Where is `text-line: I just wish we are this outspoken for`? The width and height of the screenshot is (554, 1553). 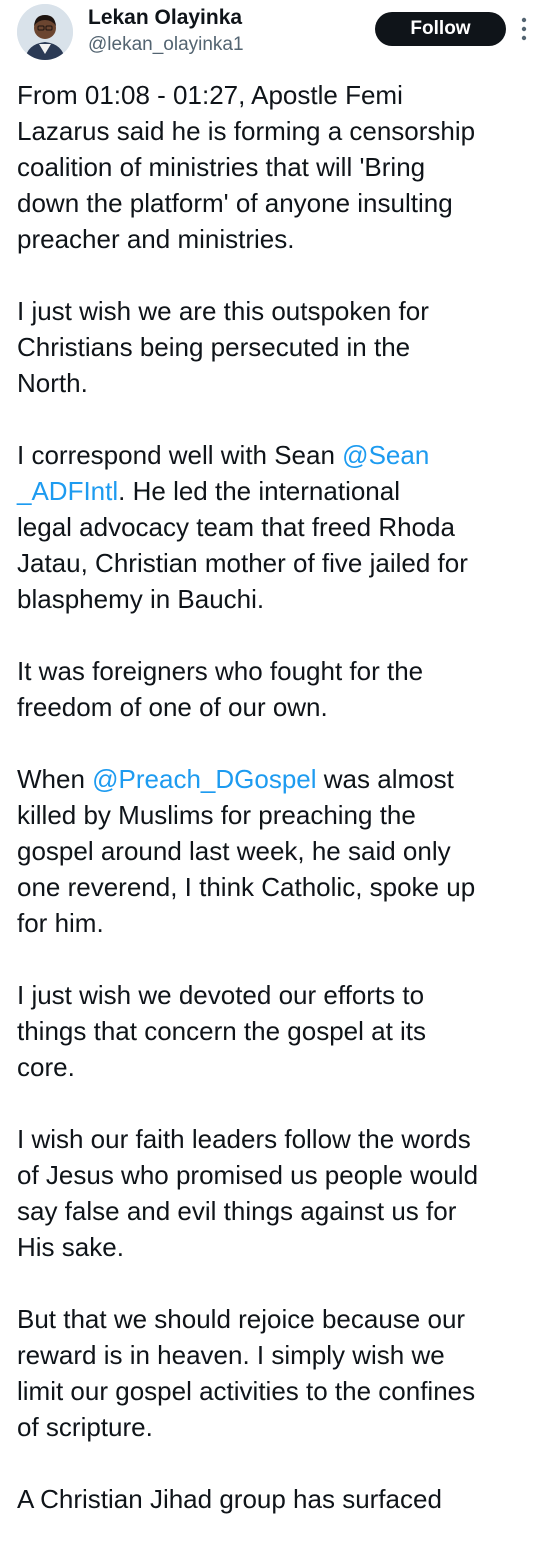 text-line: I just wish we are this outspoken for is located at coordinates (223, 311).